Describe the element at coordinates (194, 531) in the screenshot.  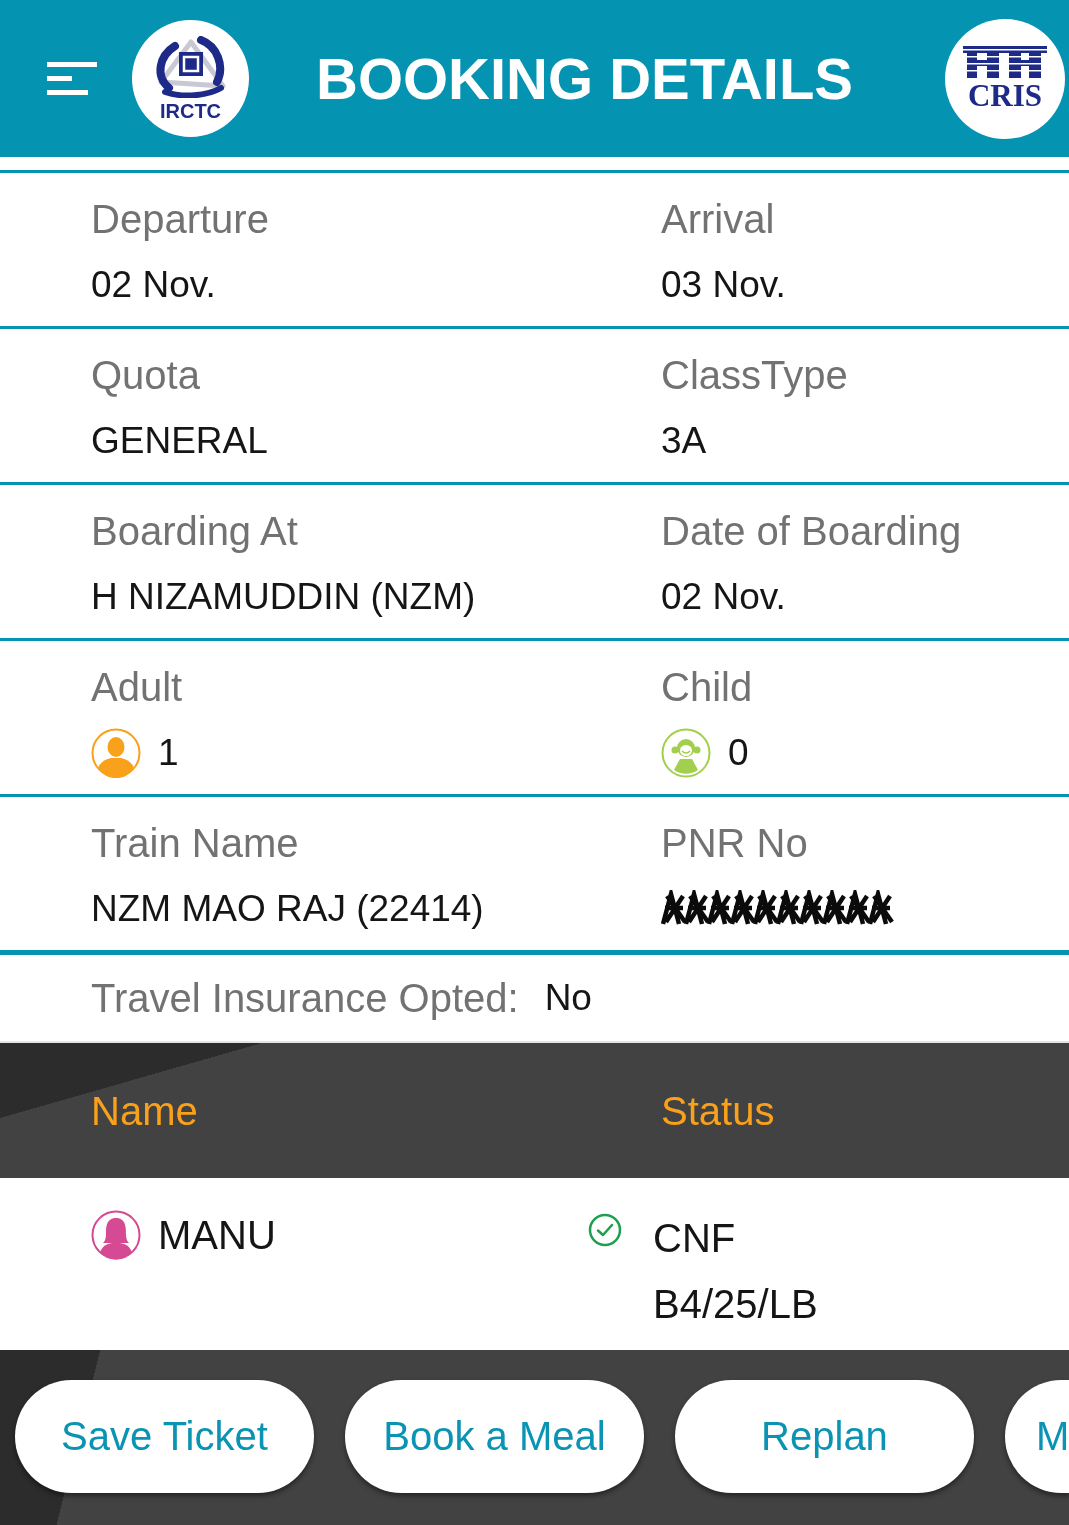
I see `field-label: Boarding At` at that location.